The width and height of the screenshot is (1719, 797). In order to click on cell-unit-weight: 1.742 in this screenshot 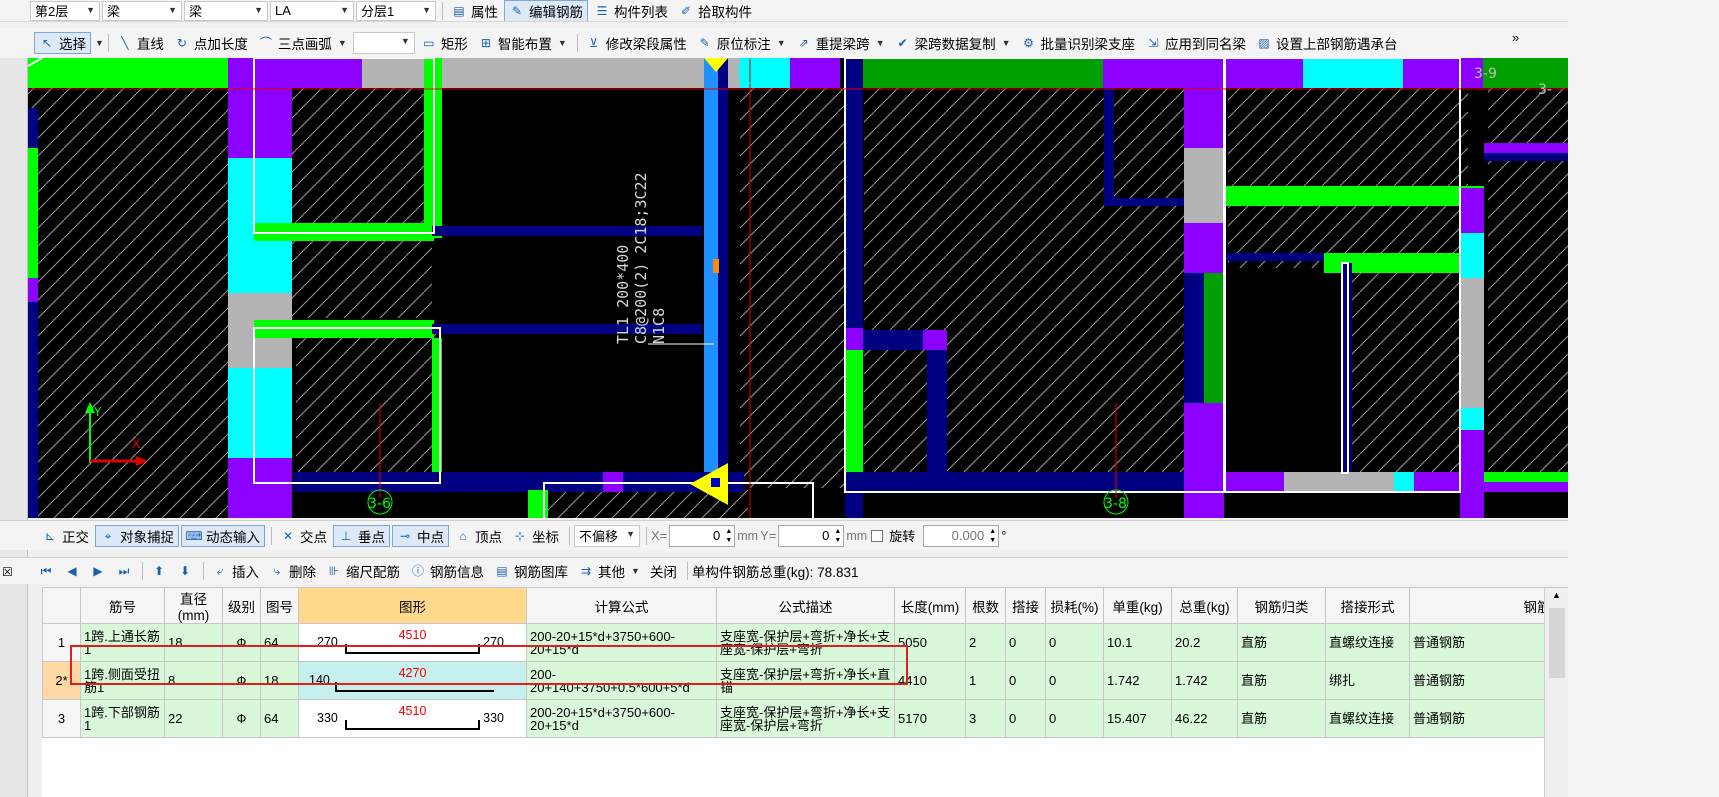, I will do `click(1137, 680)`.